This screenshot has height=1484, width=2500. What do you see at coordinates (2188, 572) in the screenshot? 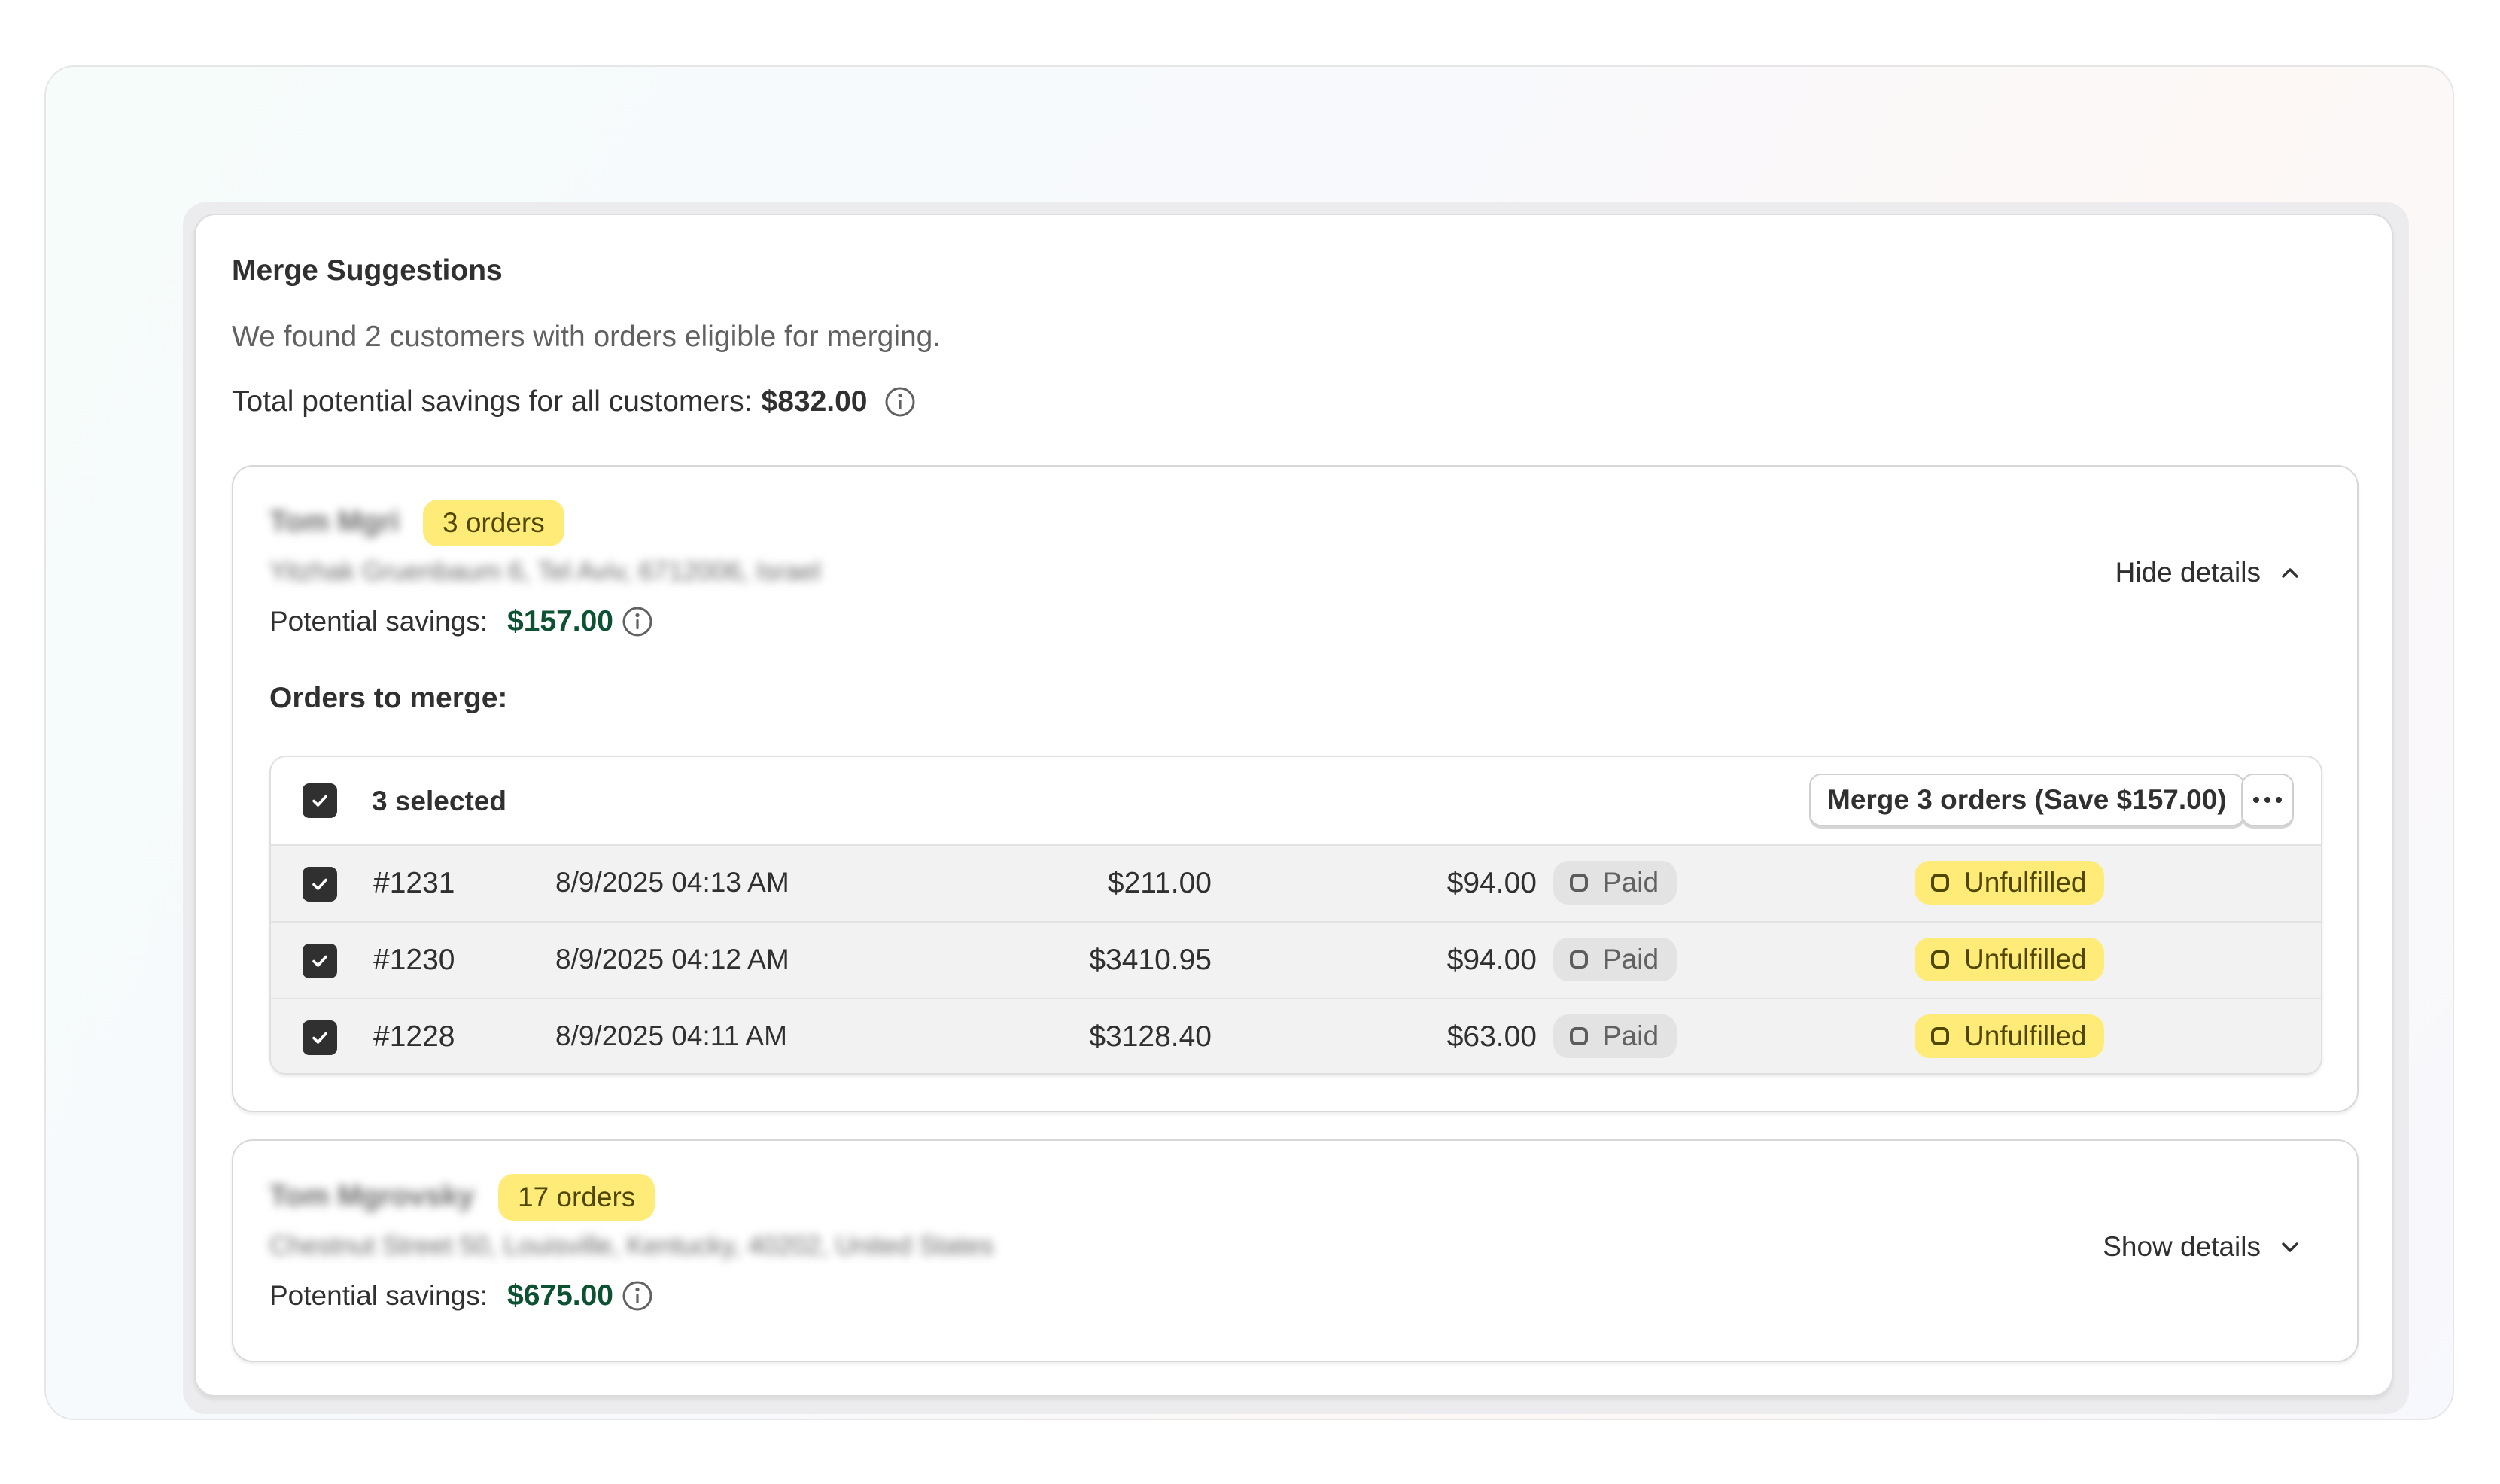
I see `toggle-label: Hide details` at bounding box center [2188, 572].